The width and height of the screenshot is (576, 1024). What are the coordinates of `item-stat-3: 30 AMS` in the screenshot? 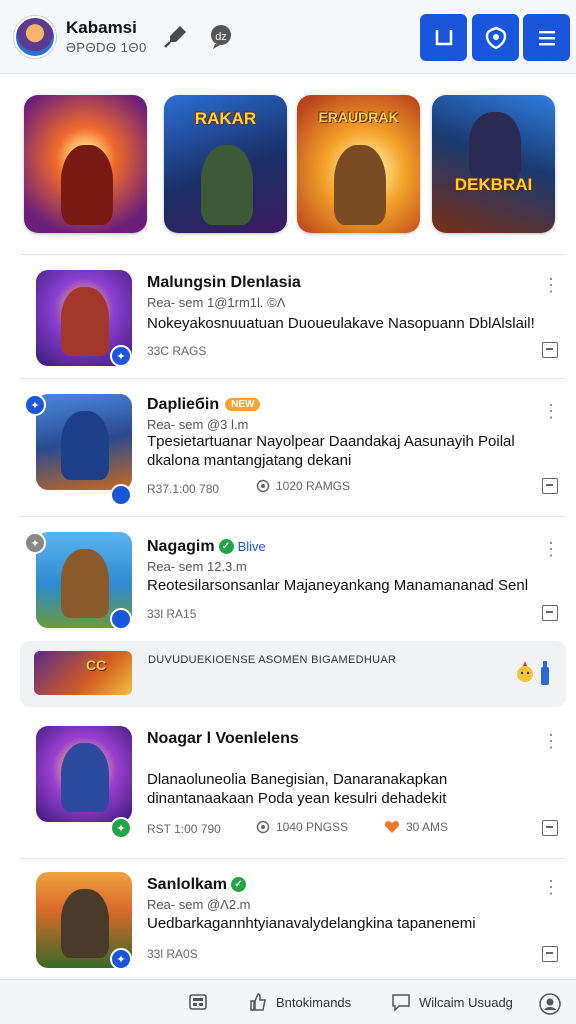 It's located at (416, 827).